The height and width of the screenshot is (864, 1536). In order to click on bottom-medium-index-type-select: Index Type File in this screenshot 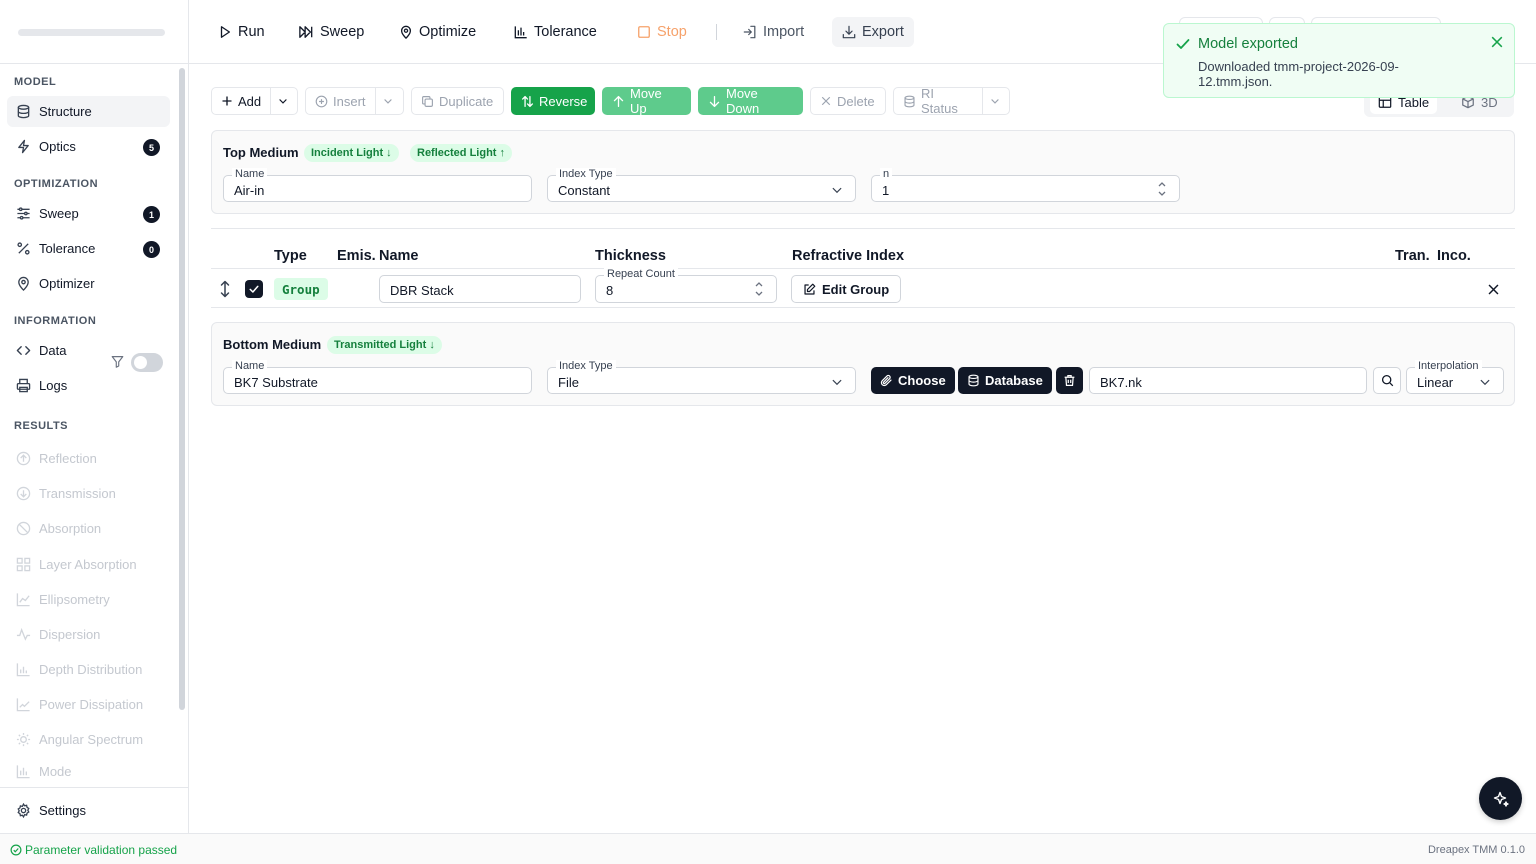, I will do `click(701, 377)`.